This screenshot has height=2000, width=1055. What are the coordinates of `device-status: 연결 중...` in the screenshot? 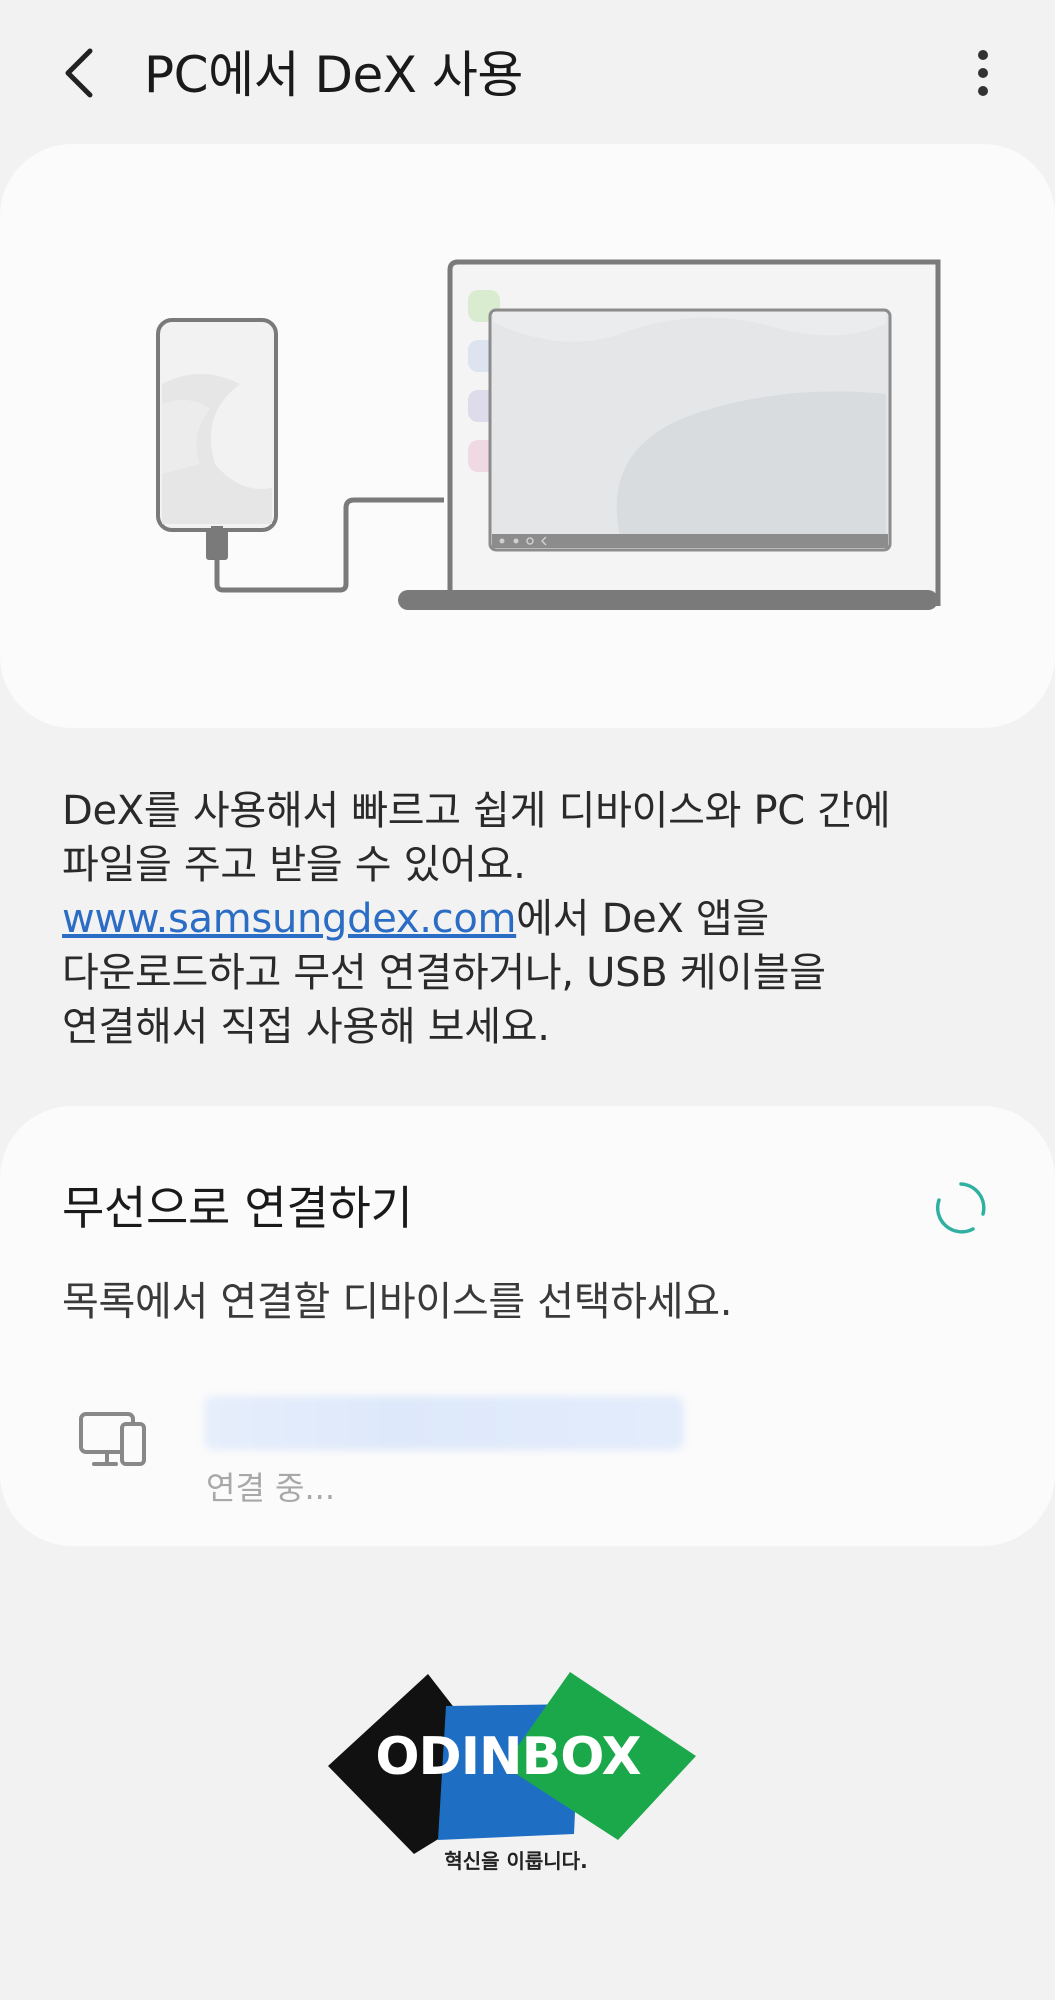 It's located at (271, 1488).